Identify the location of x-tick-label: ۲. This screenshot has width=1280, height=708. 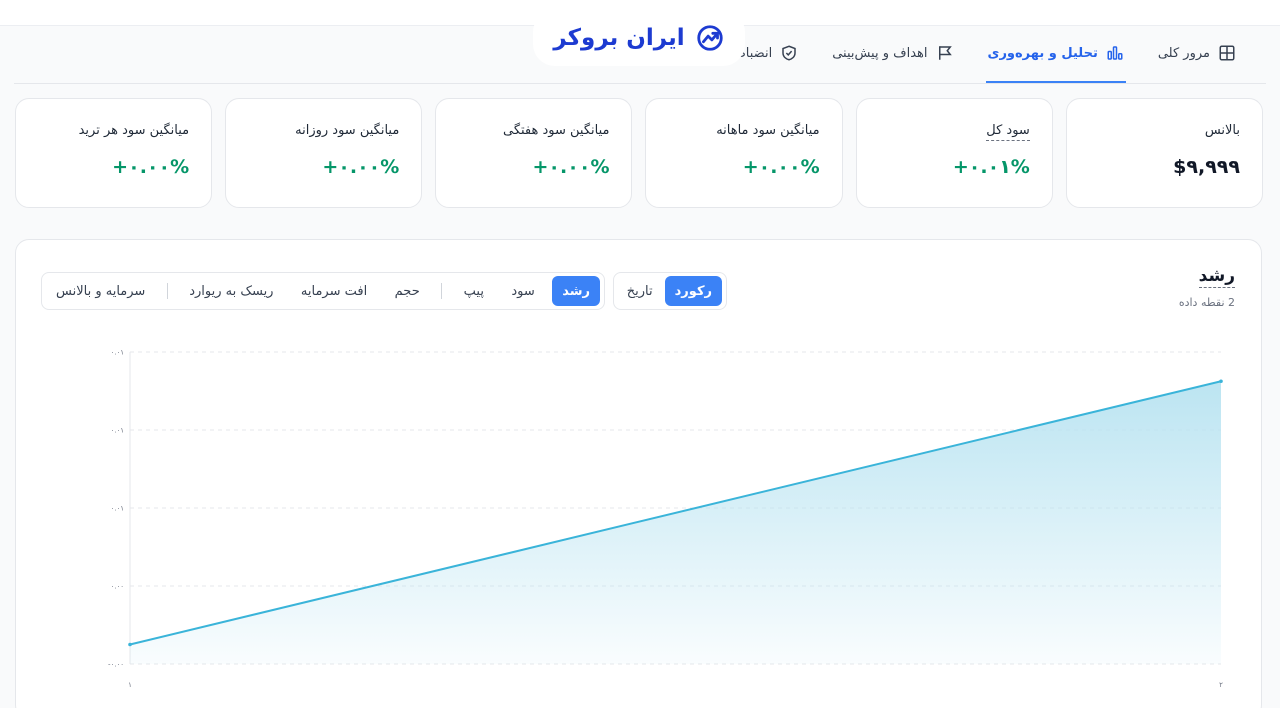
(1221, 685).